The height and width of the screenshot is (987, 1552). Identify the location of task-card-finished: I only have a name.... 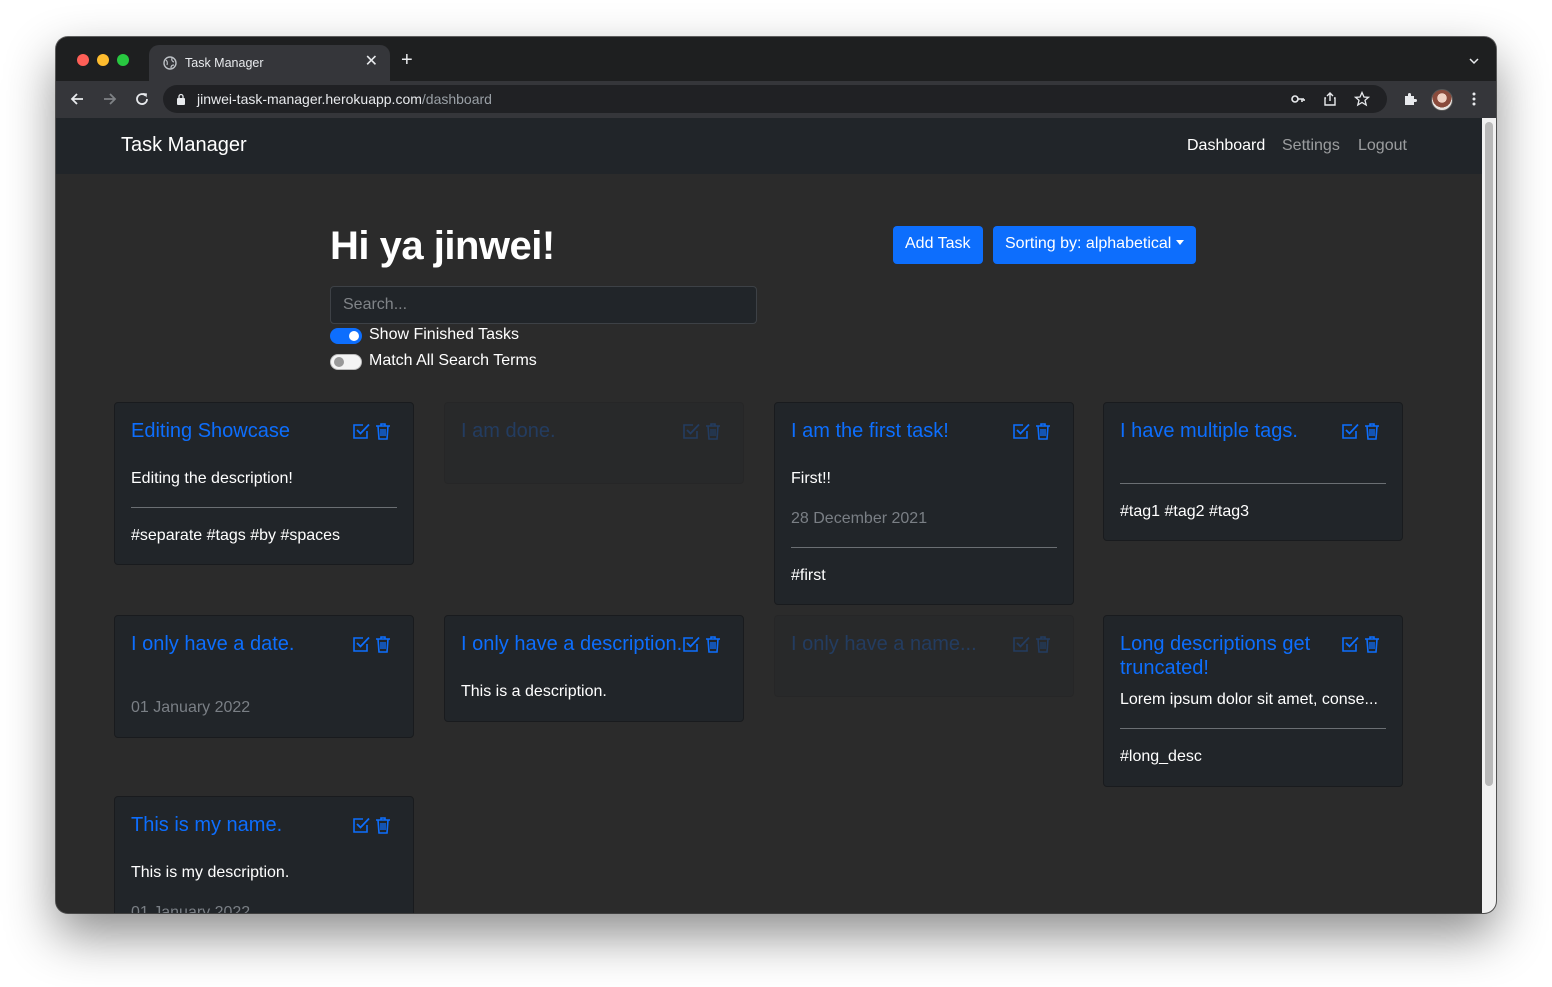
(924, 656).